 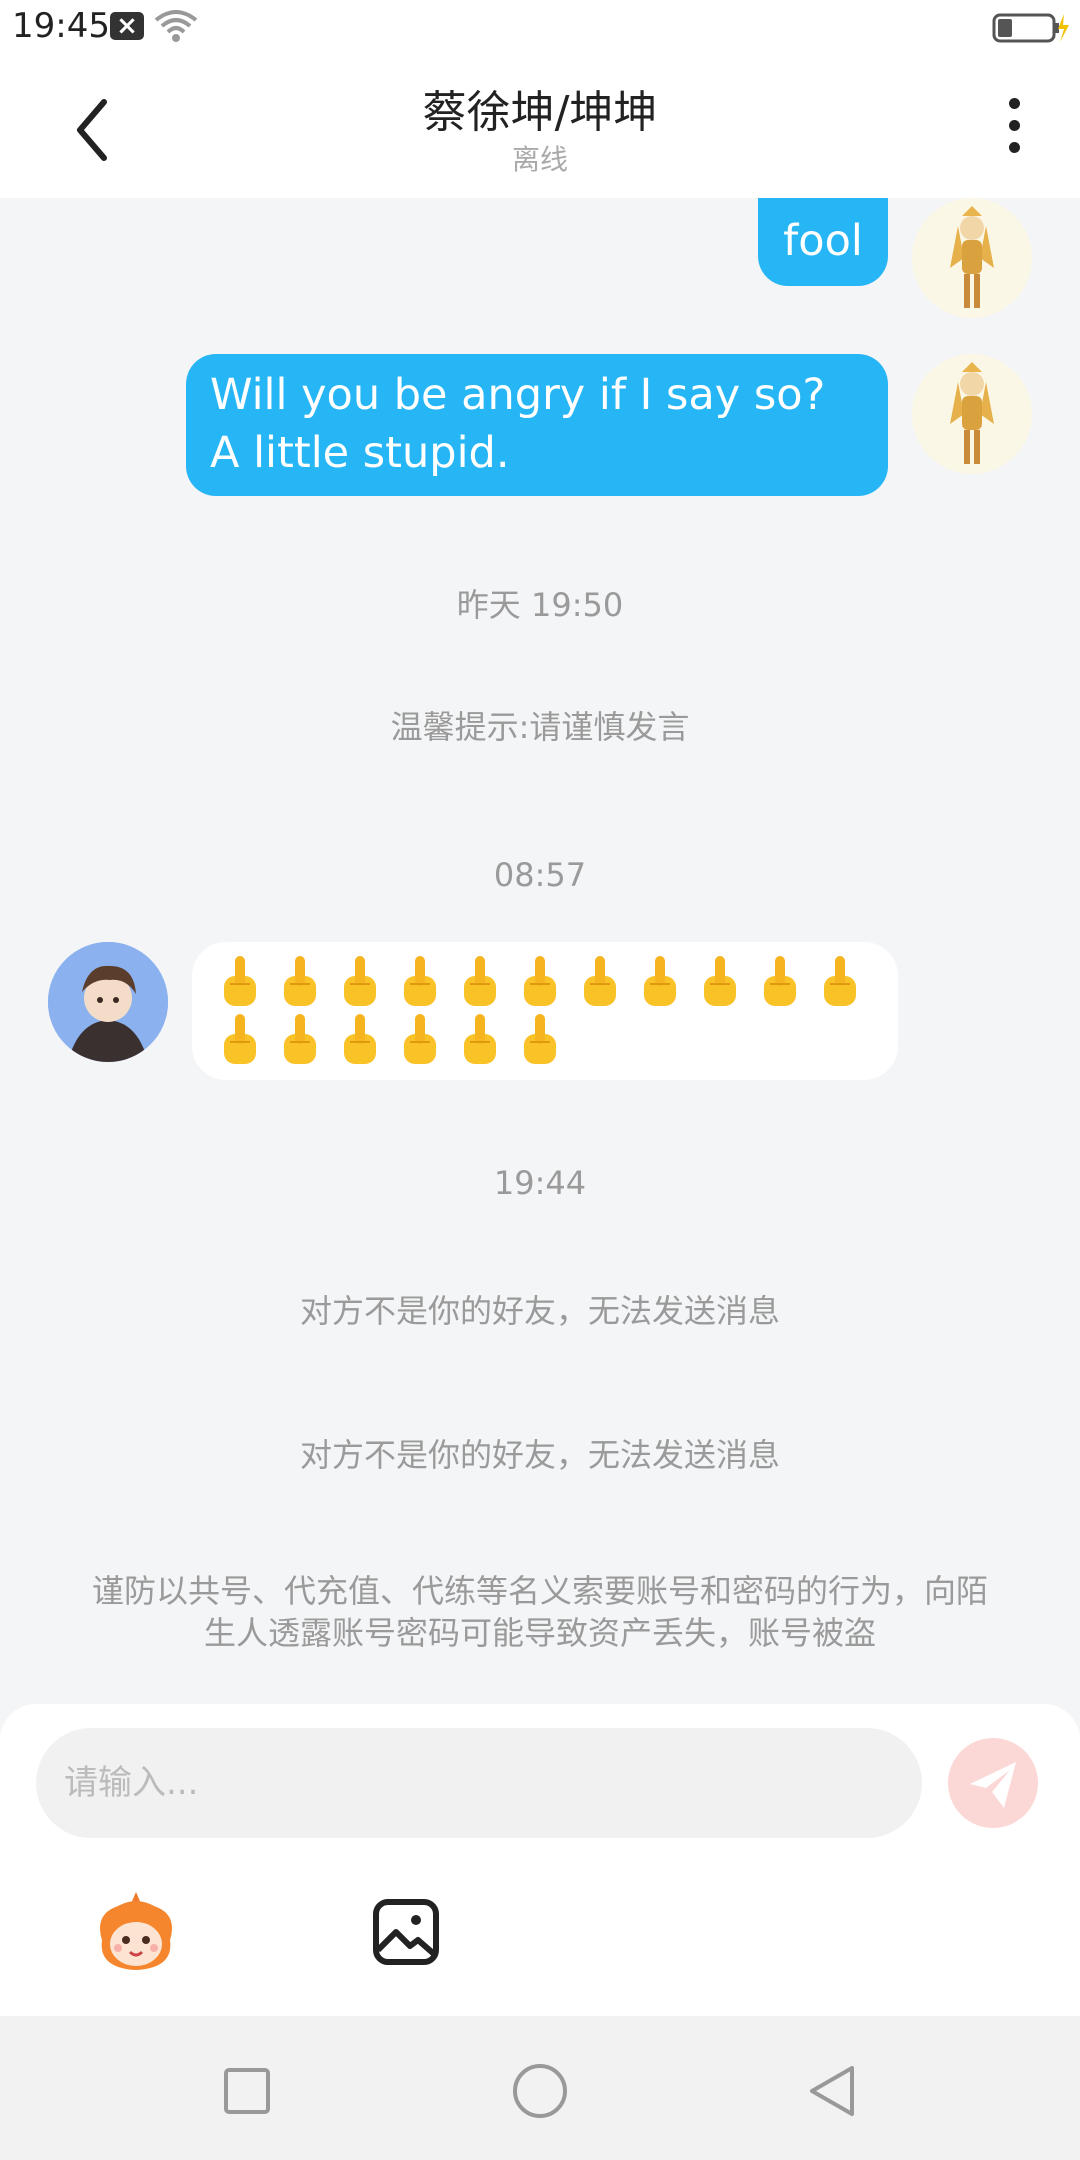 I want to click on message-text: fool, so click(x=823, y=241).